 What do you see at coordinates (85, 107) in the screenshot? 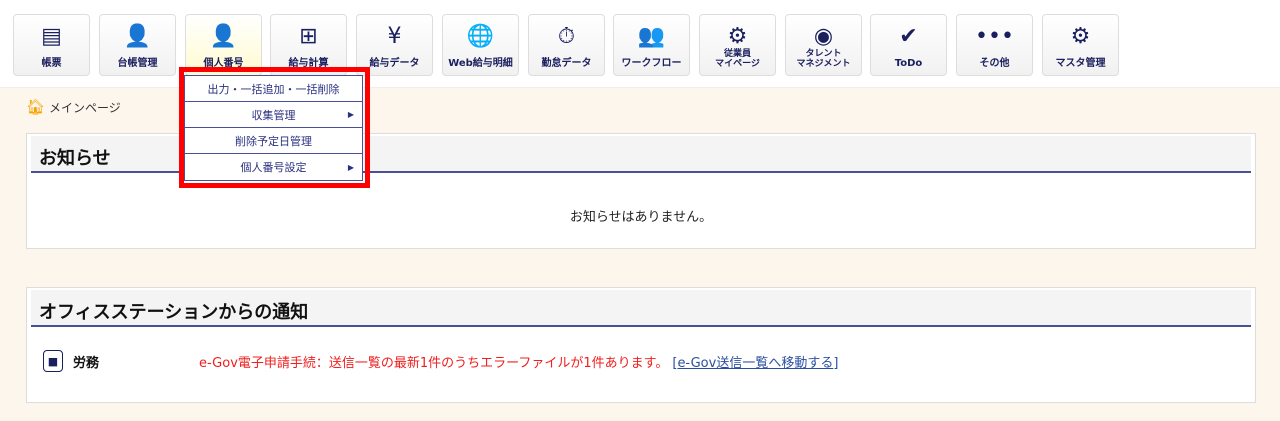
I see `breadcrumb-main-page: メインページ` at bounding box center [85, 107].